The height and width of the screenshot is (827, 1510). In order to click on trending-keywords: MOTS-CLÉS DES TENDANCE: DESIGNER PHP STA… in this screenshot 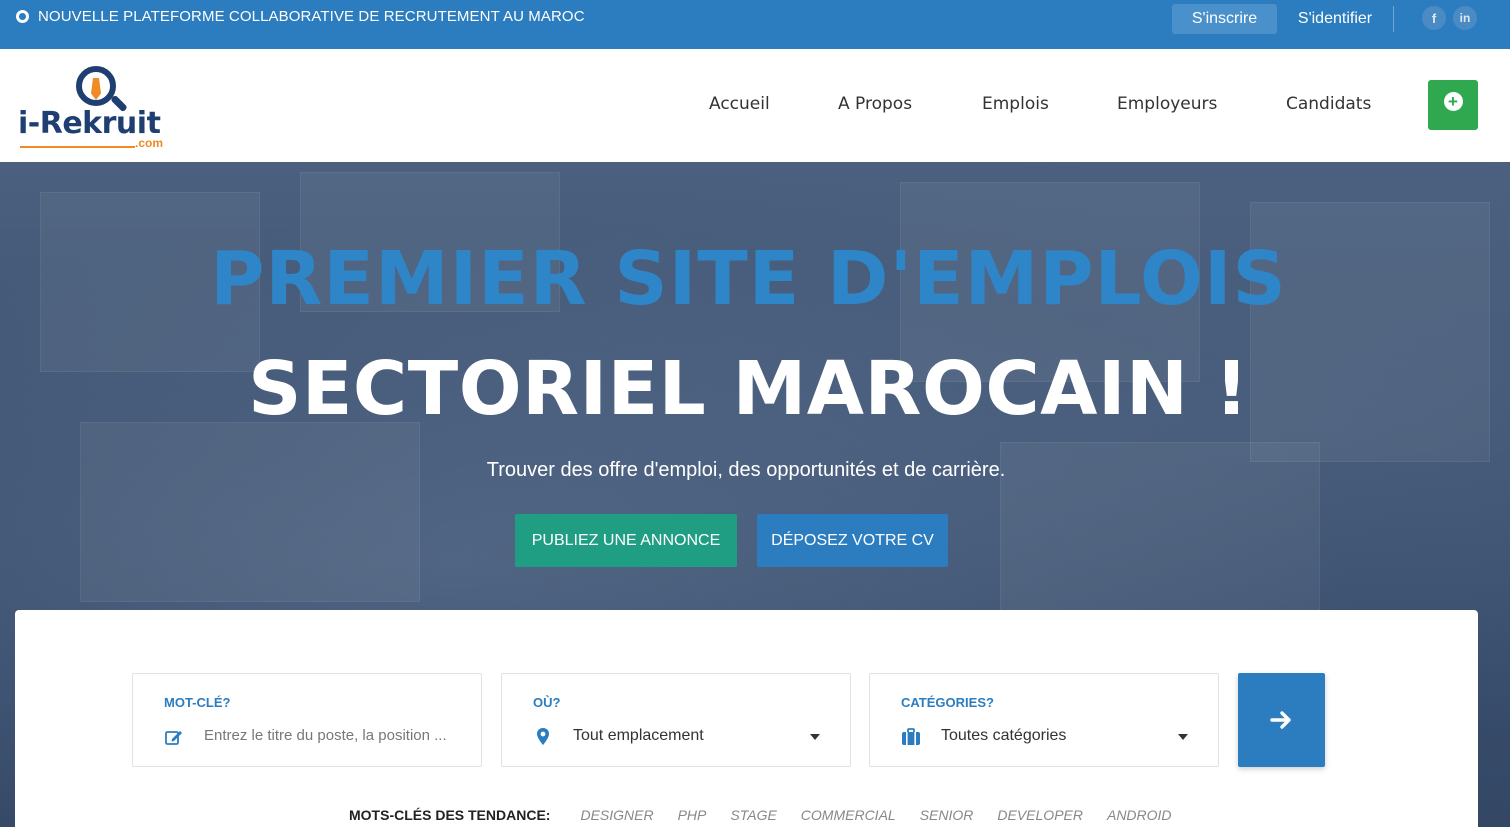, I will do `click(772, 815)`.